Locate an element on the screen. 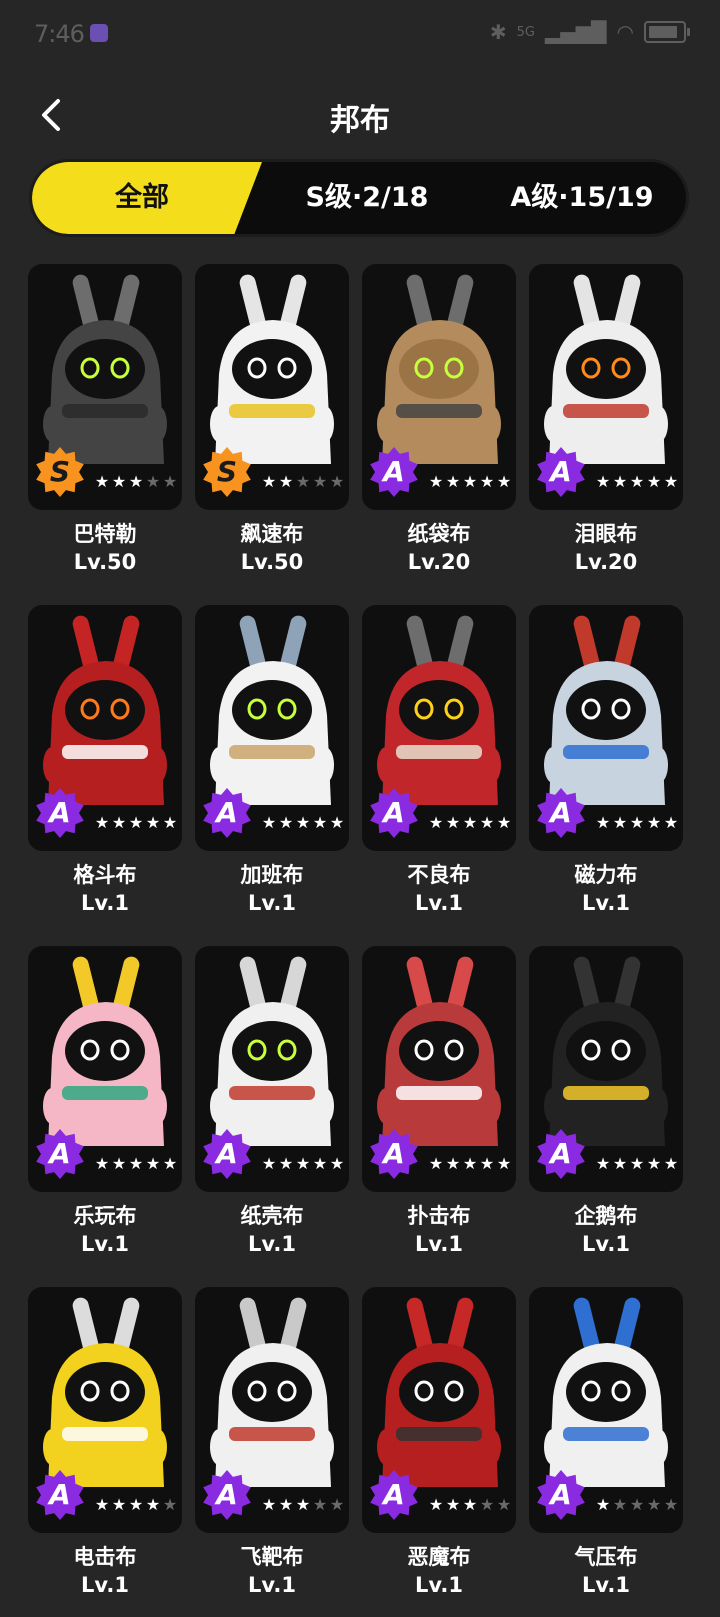 Image resolution: width=720 pixels, height=1617 pixels. bangboo-card: A ★ ★ ★ ★ ★ 电击布 Lv.1 is located at coordinates (105, 1452).